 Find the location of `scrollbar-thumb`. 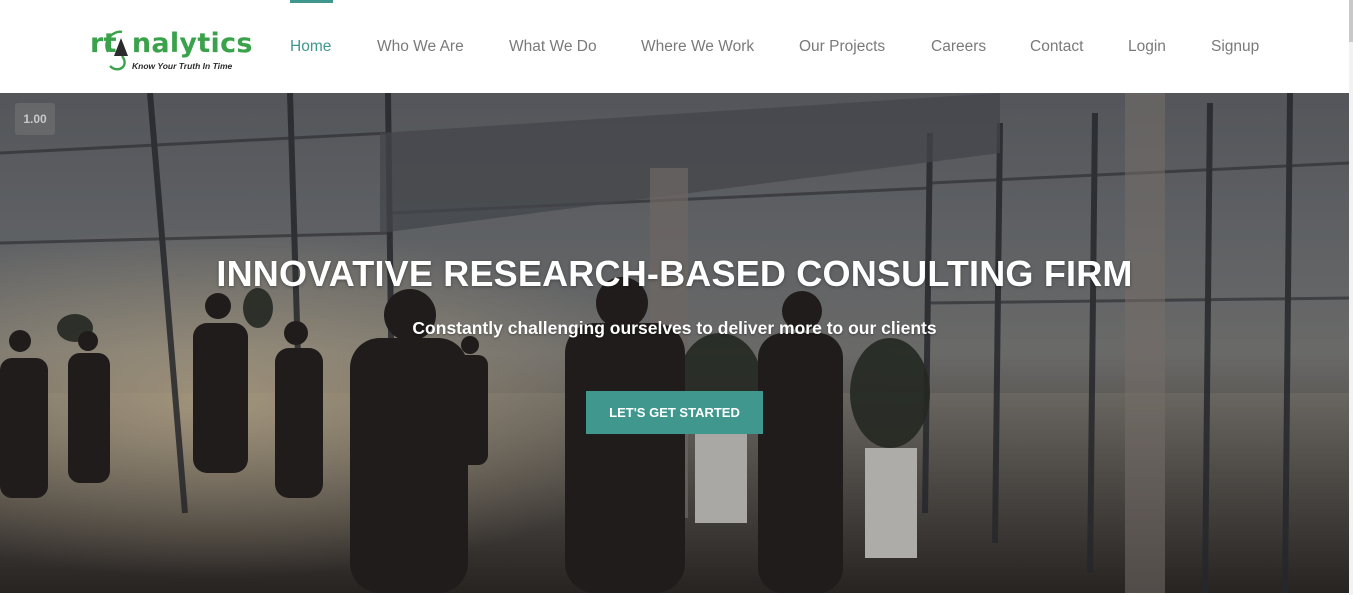

scrollbar-thumb is located at coordinates (1351, 21).